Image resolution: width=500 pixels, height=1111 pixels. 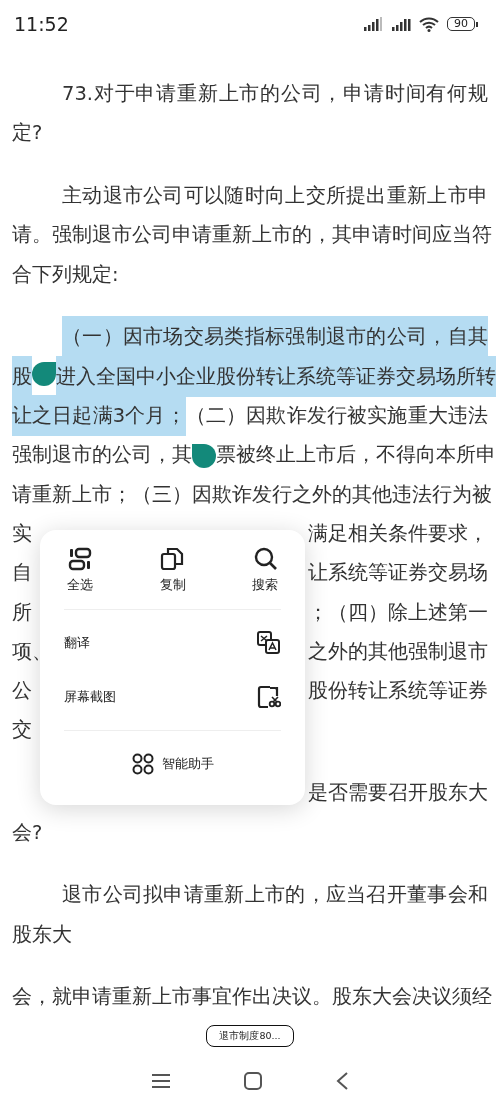 I want to click on text-line: 是否需要召开股东大, so click(x=398, y=793).